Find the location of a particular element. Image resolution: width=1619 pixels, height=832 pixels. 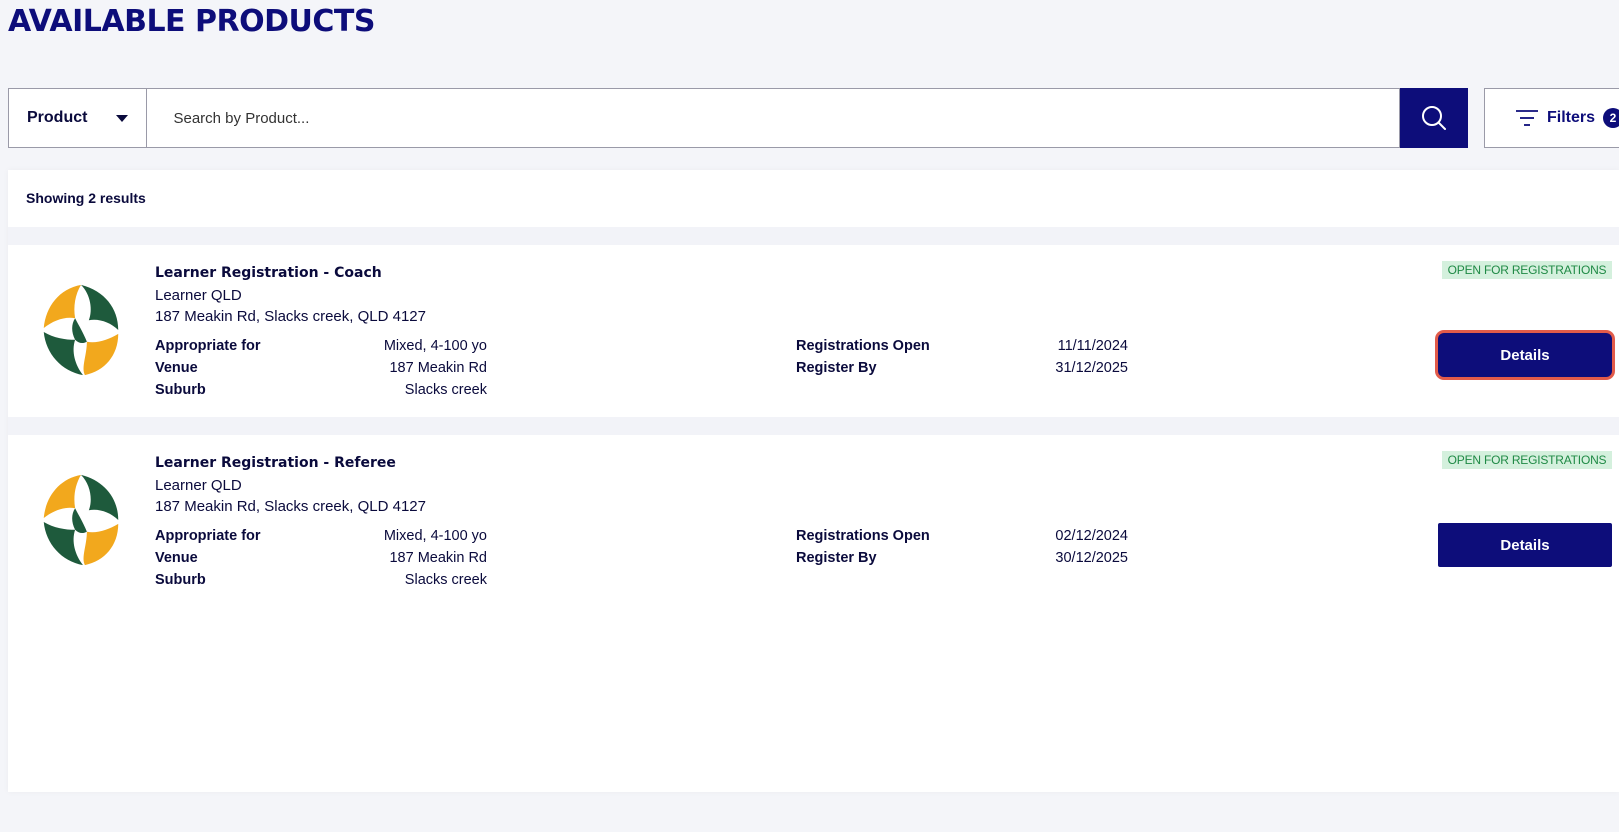

filters-label: Filters is located at coordinates (1571, 117).